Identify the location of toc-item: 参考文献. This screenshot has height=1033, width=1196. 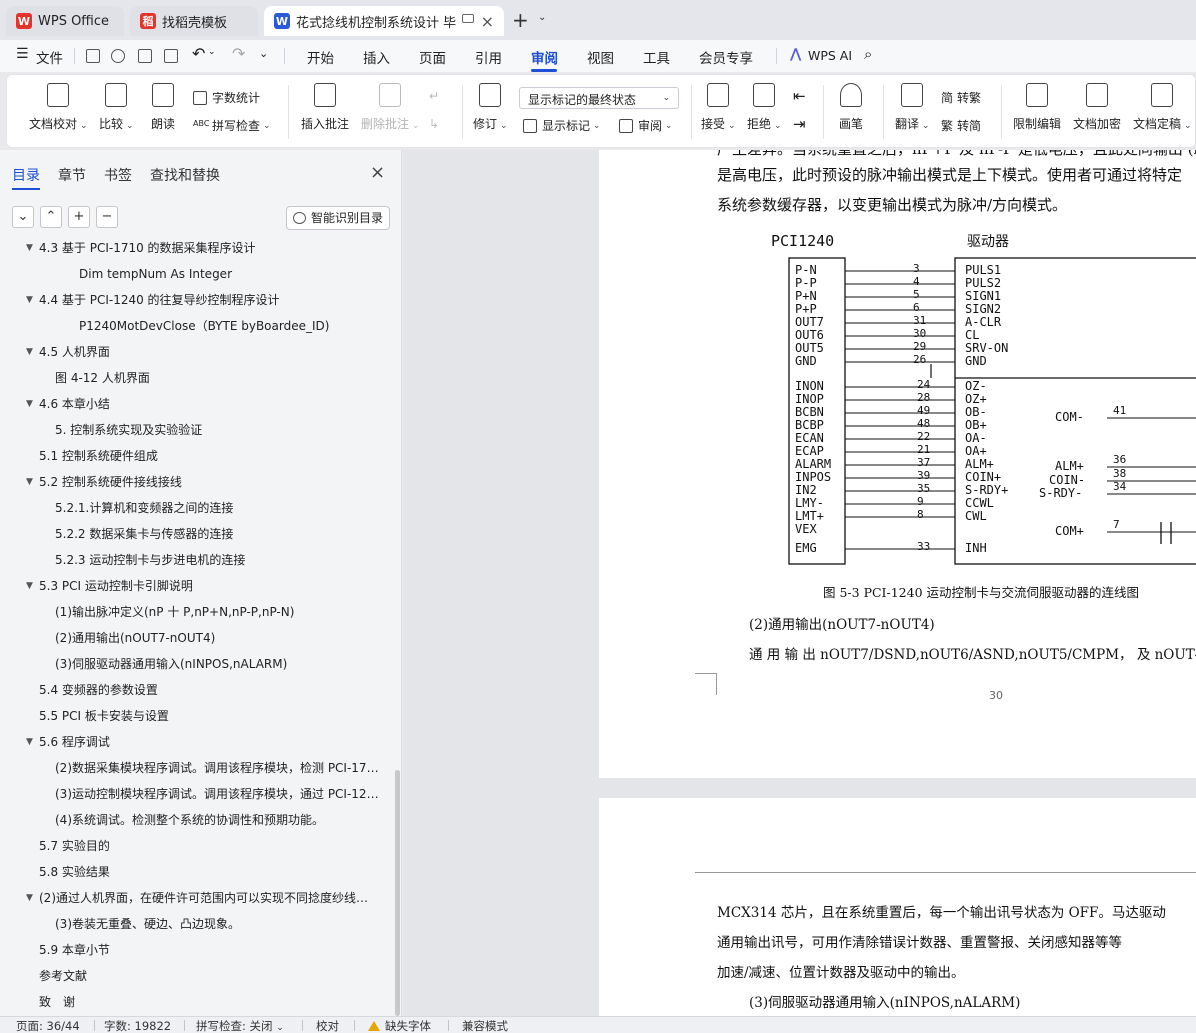
(209, 976).